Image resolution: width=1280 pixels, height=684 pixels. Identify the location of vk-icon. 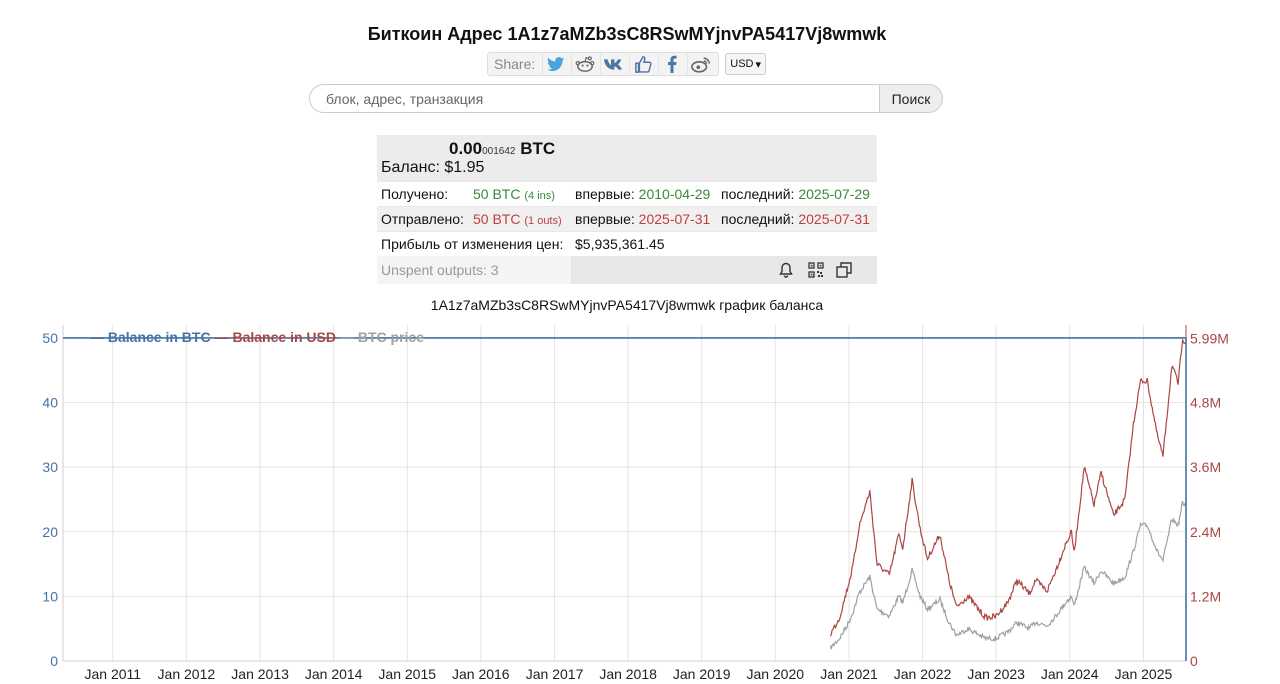
(613, 64).